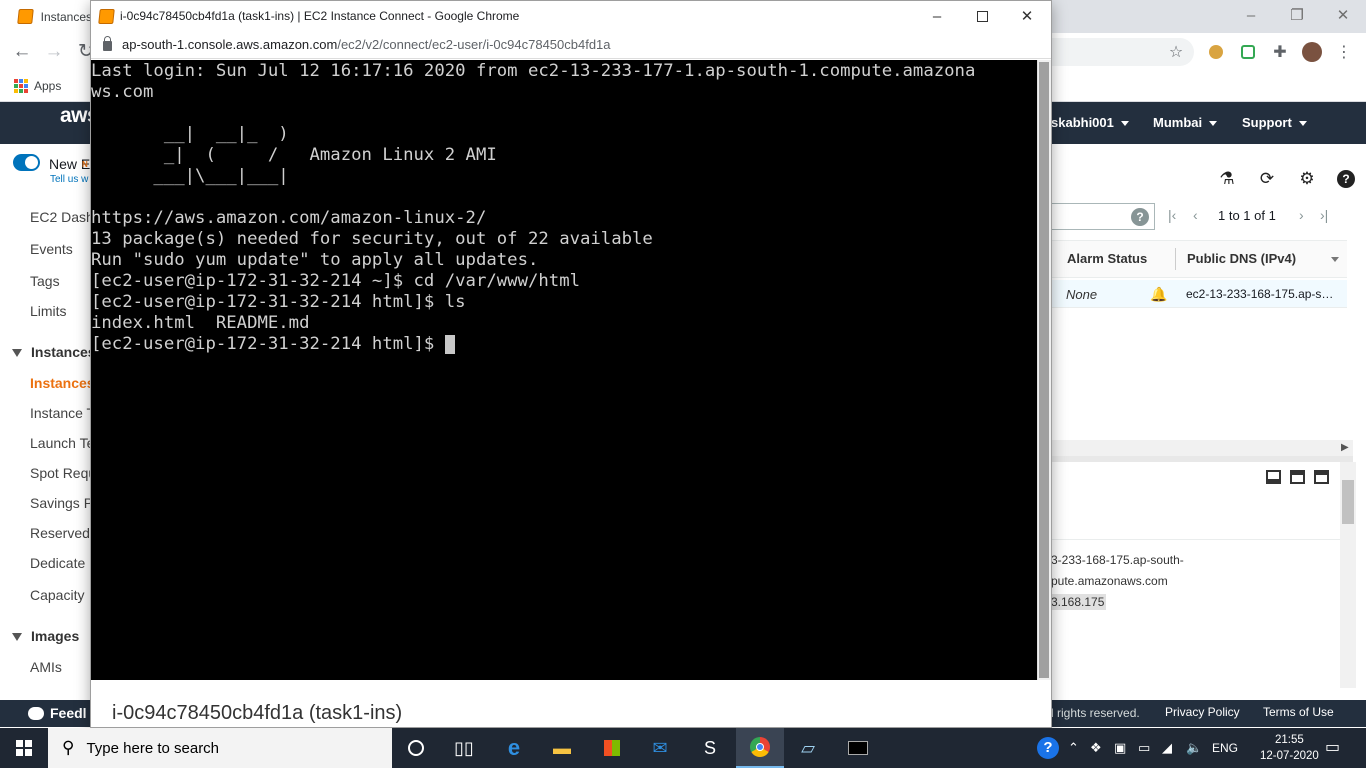 The image size is (1366, 768). Describe the element at coordinates (1344, 52) in the screenshot. I see `menu-kebab-icon: ⋮` at that location.